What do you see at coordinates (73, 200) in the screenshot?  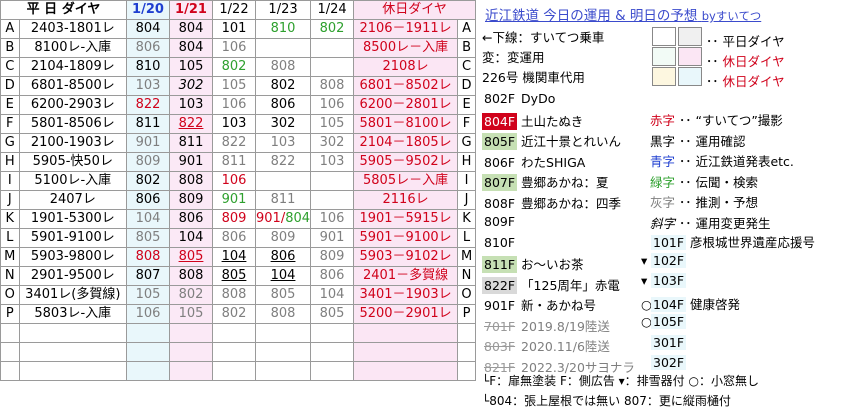 I see `weekday-diagram: 2407レ` at bounding box center [73, 200].